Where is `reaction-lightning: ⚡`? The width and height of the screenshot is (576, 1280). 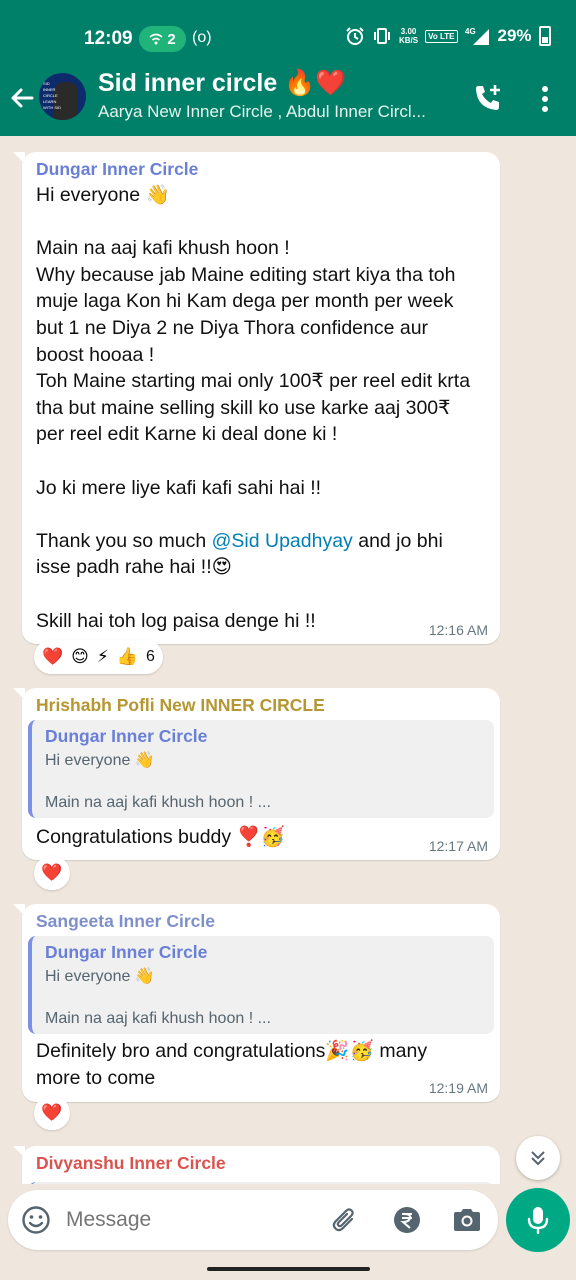 reaction-lightning: ⚡ is located at coordinates (102, 656).